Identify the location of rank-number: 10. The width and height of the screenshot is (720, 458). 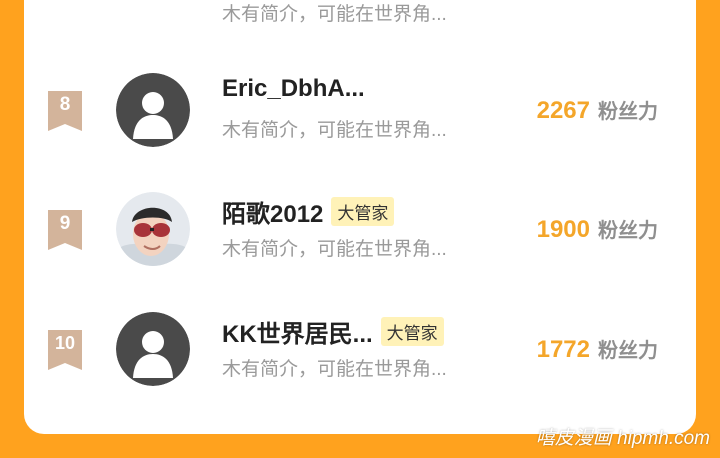
(65, 343).